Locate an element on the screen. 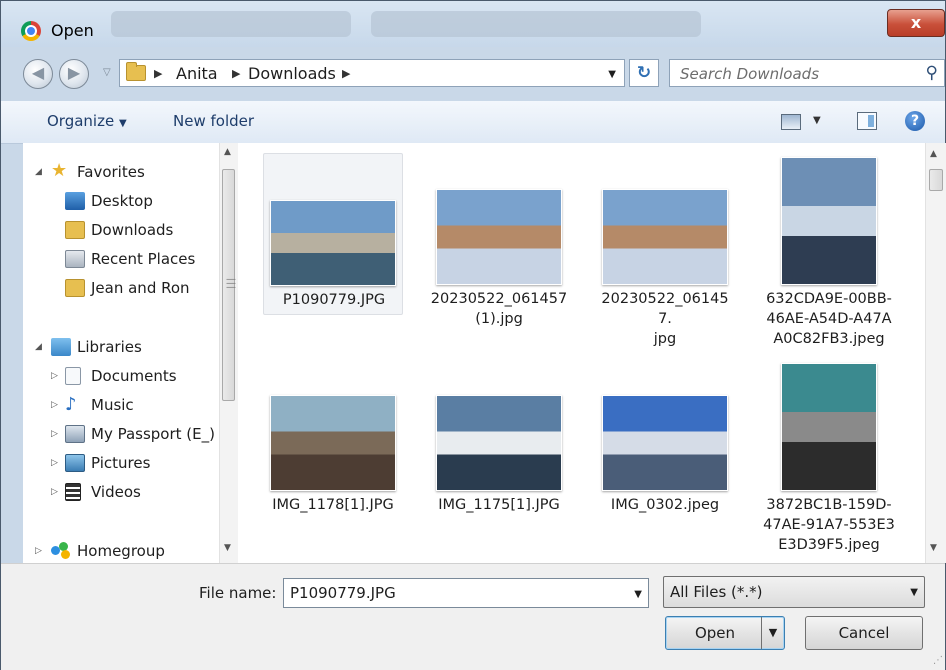  address-bar: ▶ Anita ▶ Downloads ▶ ▼ is located at coordinates (372, 73).